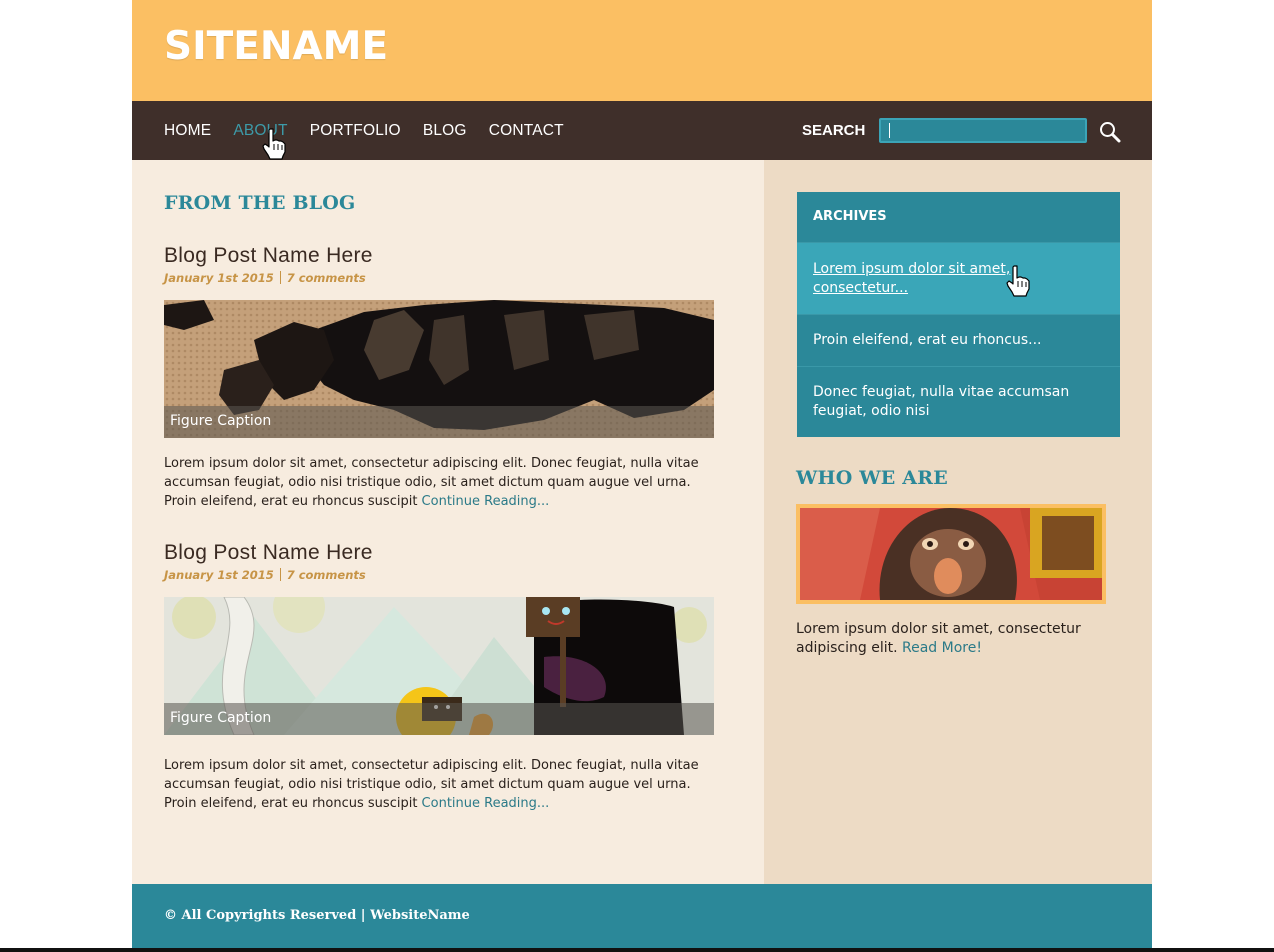 The image size is (1274, 952). Describe the element at coordinates (317, 915) in the screenshot. I see `footer-copyright: © All Copyrights Reserved | WebsiteName` at that location.